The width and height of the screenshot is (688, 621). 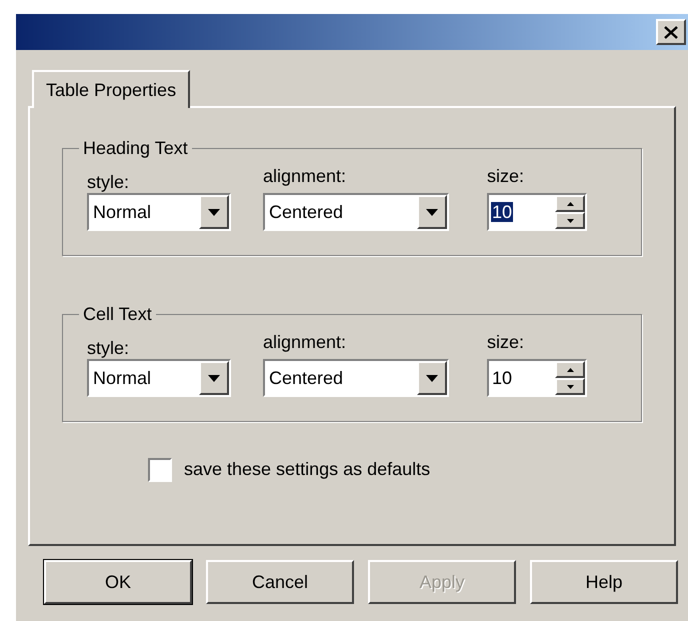 What do you see at coordinates (307, 469) in the screenshot?
I see `checkbox-label: save these settings as defaults` at bounding box center [307, 469].